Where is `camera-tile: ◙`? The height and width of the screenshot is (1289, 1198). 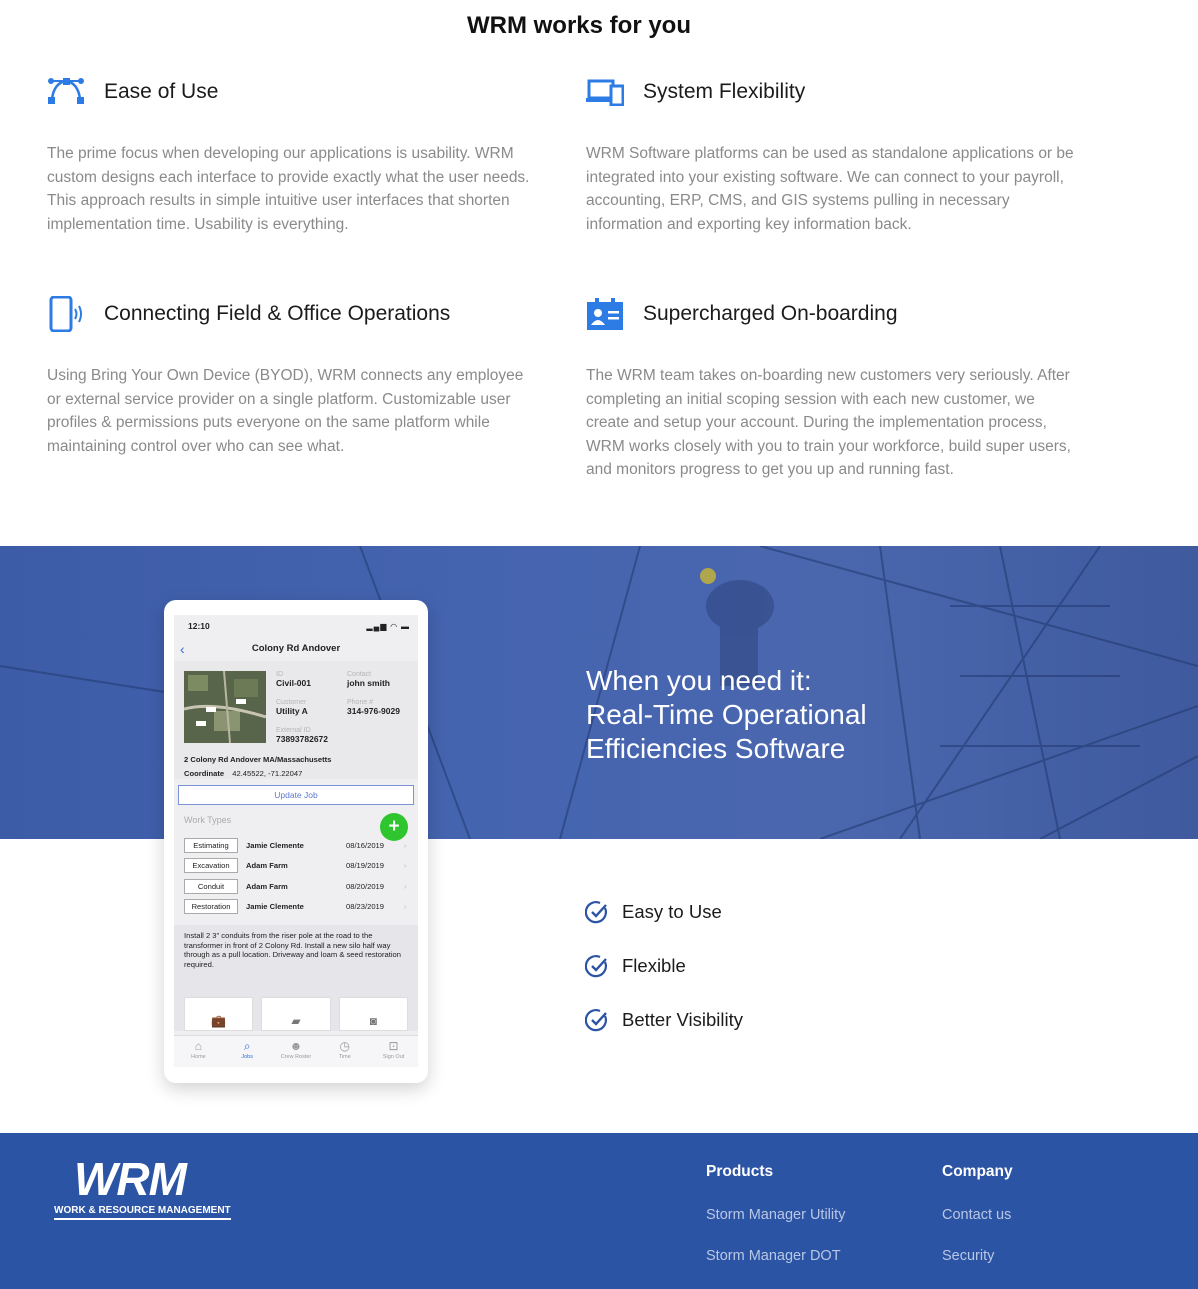
camera-tile: ◙ is located at coordinates (373, 1014).